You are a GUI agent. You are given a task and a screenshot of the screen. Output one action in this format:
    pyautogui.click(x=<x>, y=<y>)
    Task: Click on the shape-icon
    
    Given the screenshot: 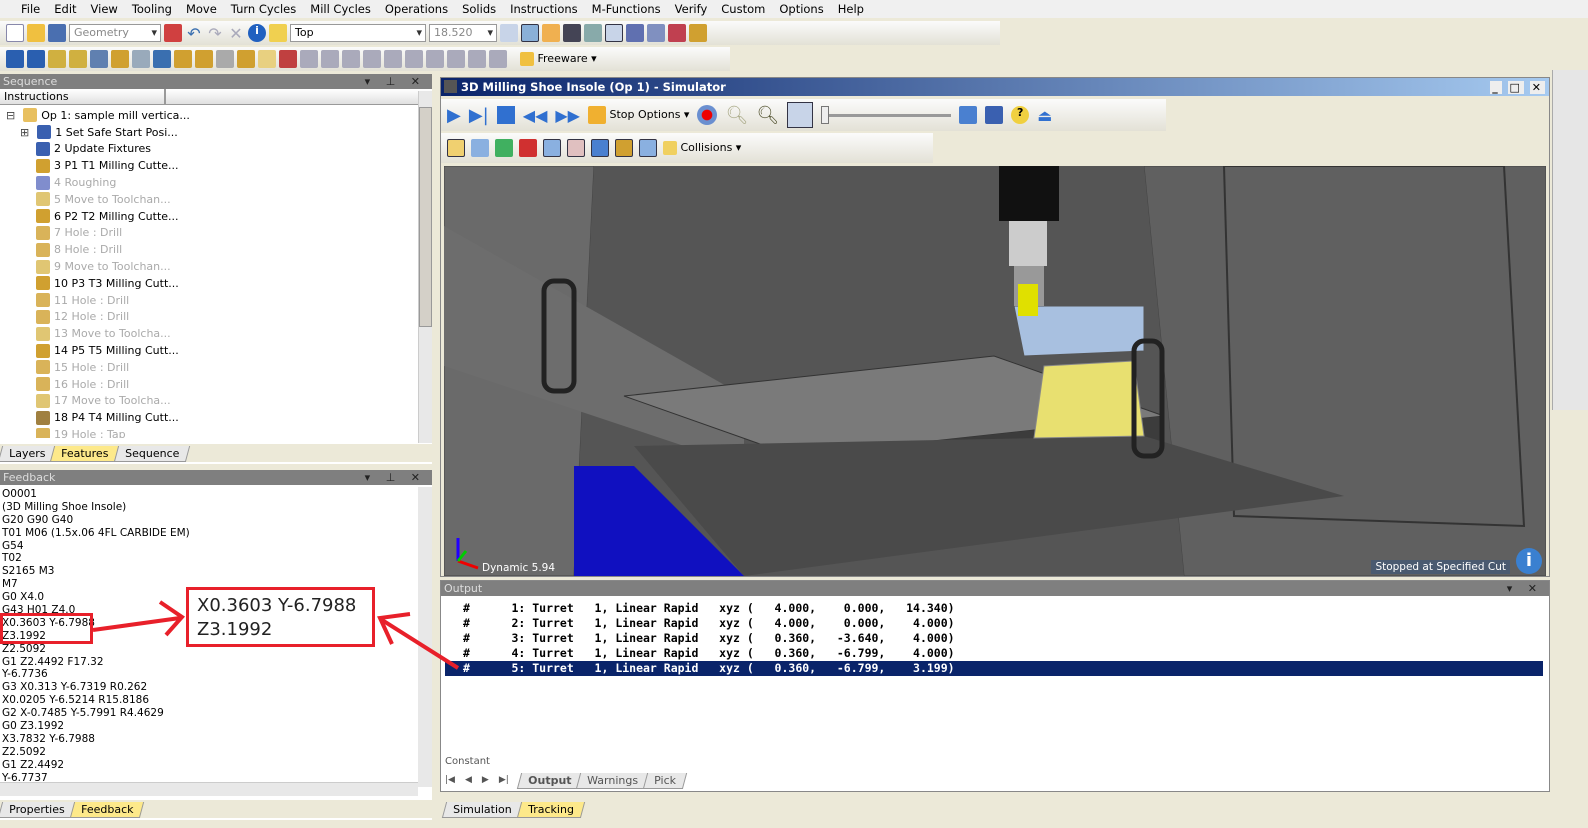 What is the action you would take?
    pyautogui.click(x=551, y=33)
    